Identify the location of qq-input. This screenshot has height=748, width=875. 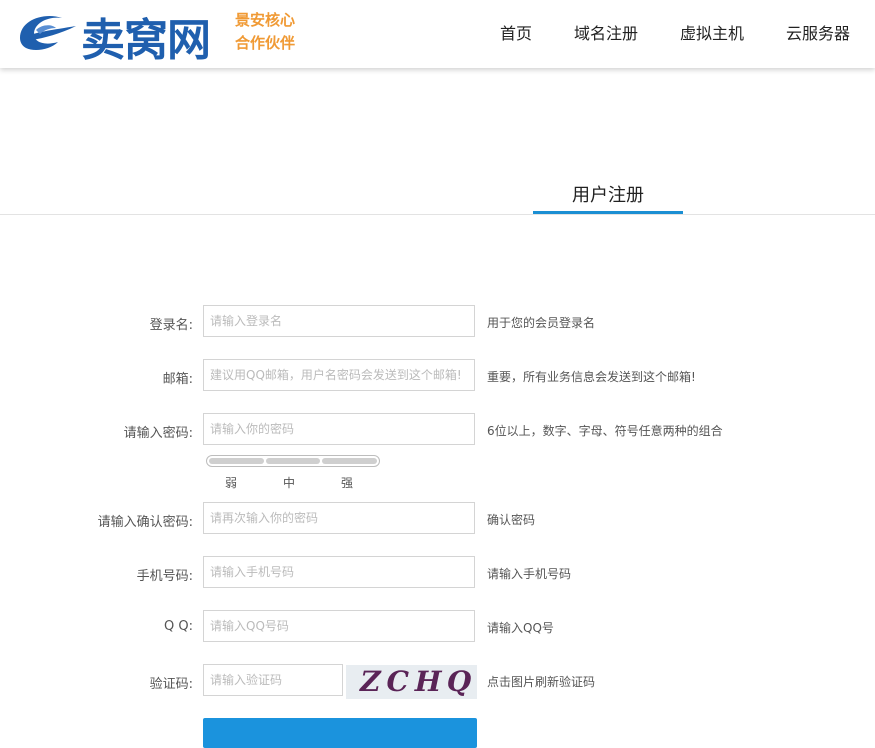
(339, 626).